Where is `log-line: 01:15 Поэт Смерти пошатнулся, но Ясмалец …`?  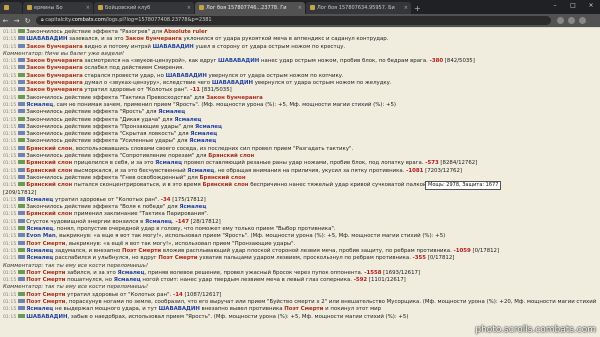 log-line: 01:15 Поэт Смерти пошатнулся, но Ясмалец … is located at coordinates (300, 280).